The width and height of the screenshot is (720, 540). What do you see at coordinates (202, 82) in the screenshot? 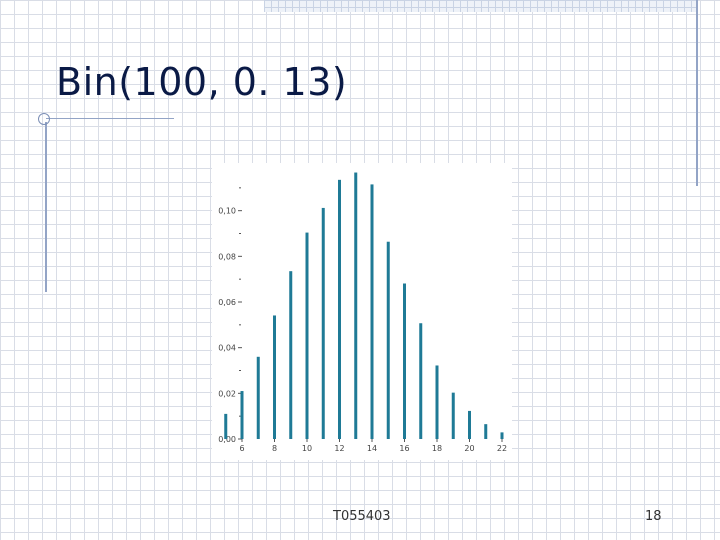
I see `slide-title: Bin(100, 0. 13)` at bounding box center [202, 82].